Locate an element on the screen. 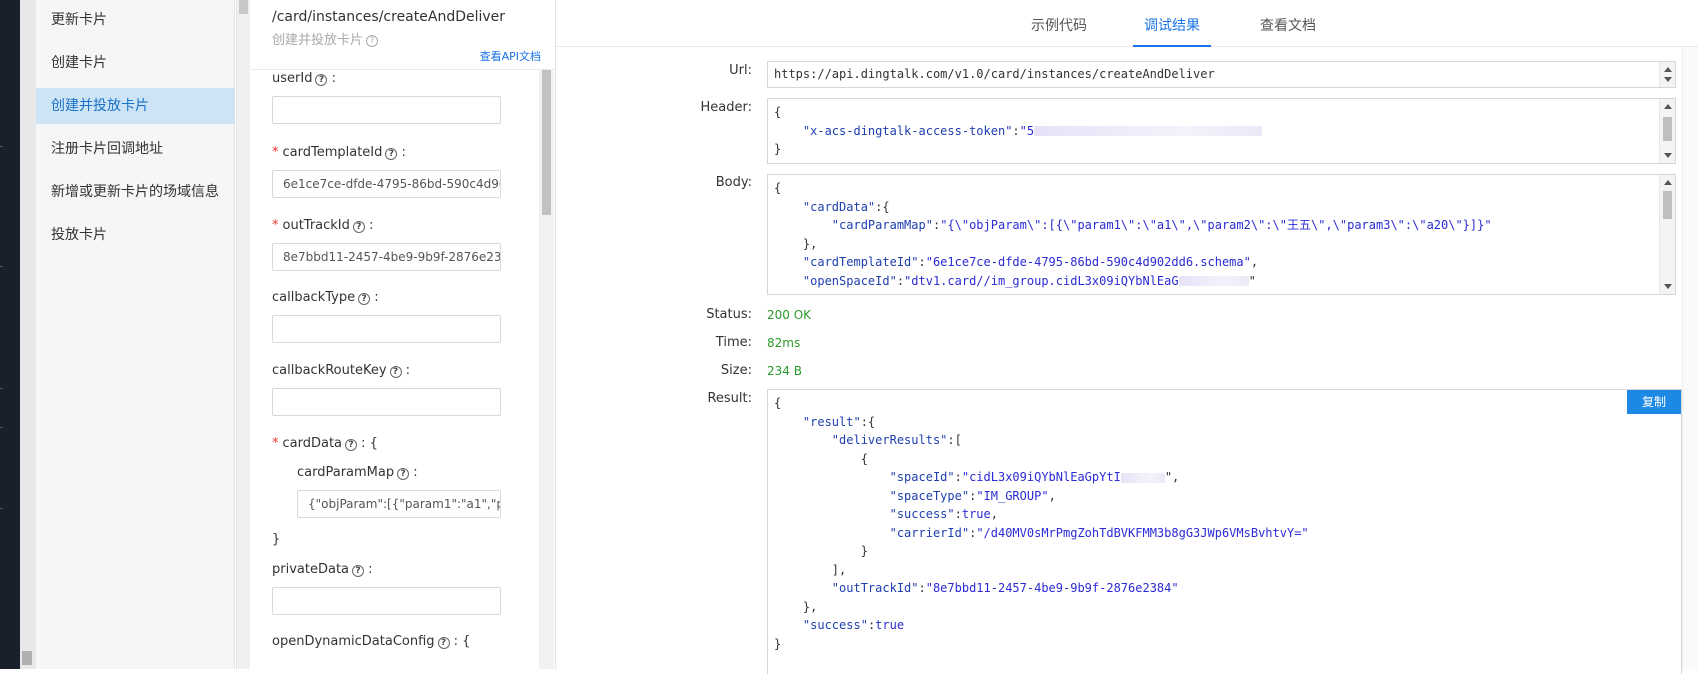  label-text: privateData is located at coordinates (311, 569).